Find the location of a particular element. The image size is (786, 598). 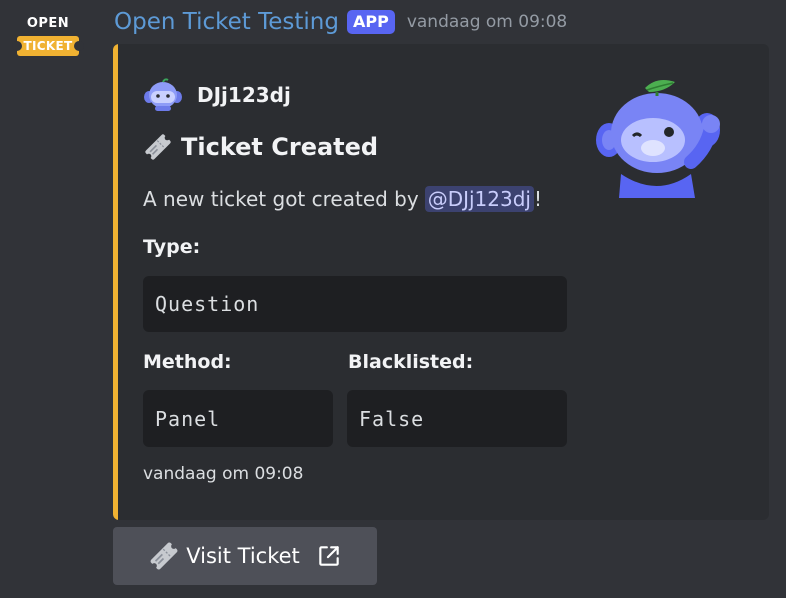

embed-title-text: Ticket Created is located at coordinates (280, 147).